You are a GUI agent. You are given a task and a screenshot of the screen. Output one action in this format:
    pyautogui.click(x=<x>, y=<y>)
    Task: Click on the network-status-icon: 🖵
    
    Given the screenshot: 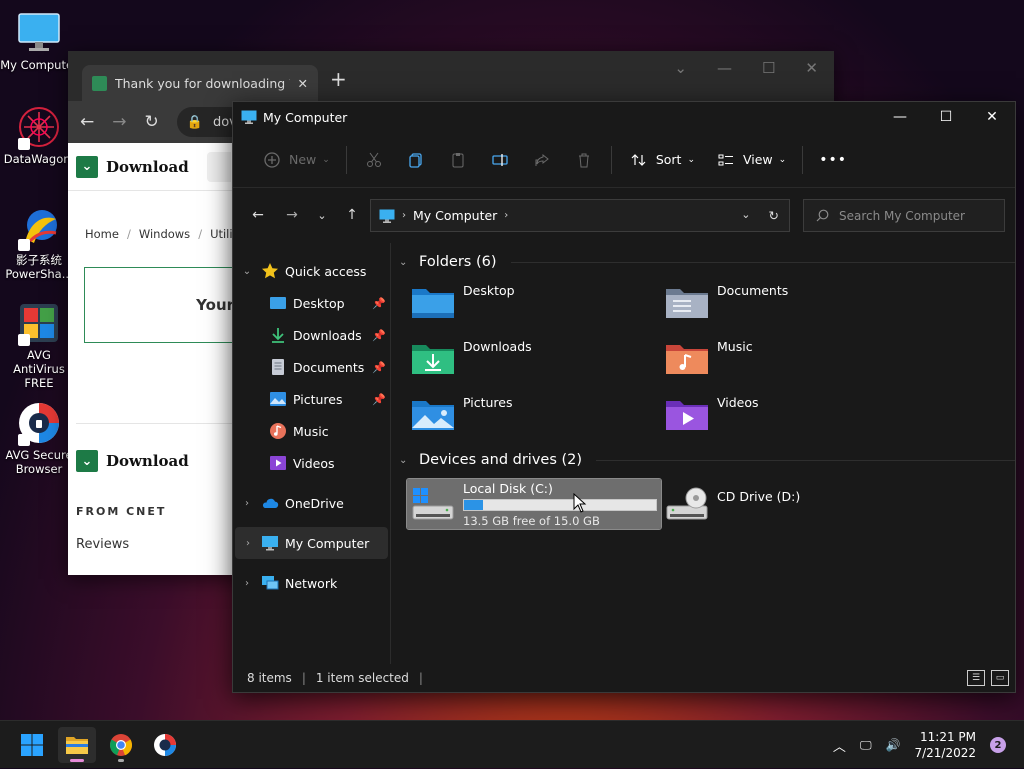 What is the action you would take?
    pyautogui.click(x=866, y=745)
    